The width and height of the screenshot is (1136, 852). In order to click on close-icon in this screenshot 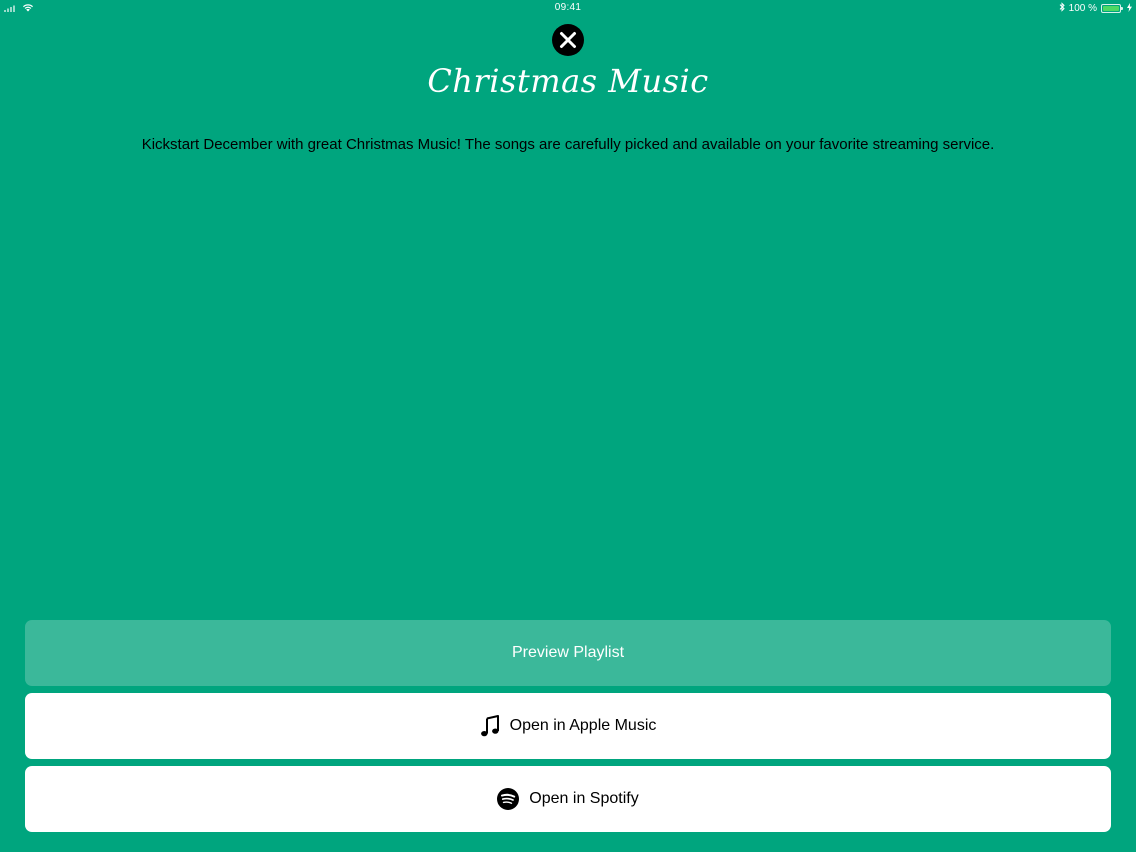, I will do `click(568, 40)`.